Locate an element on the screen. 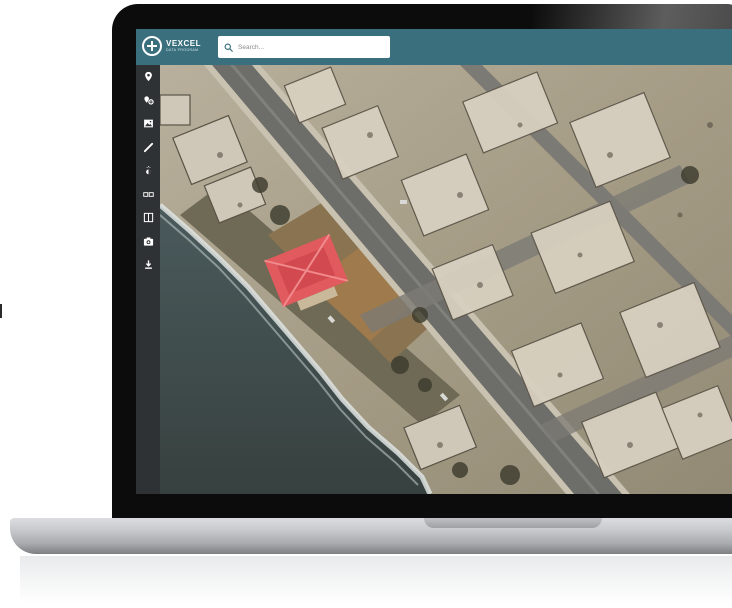 This screenshot has height=608, width=732. brand-name: VEXCEL is located at coordinates (184, 43).